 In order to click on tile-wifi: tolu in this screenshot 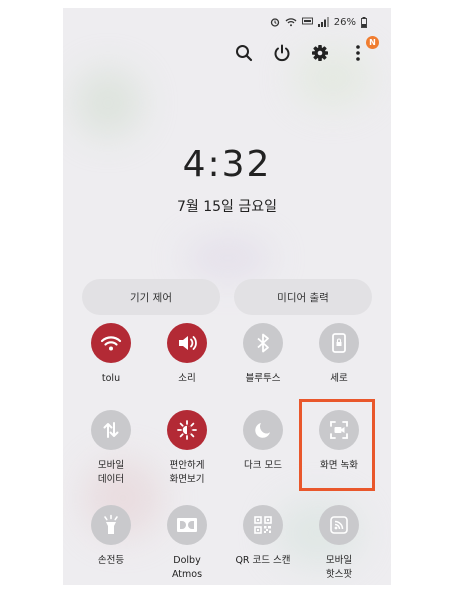, I will do `click(111, 354)`.